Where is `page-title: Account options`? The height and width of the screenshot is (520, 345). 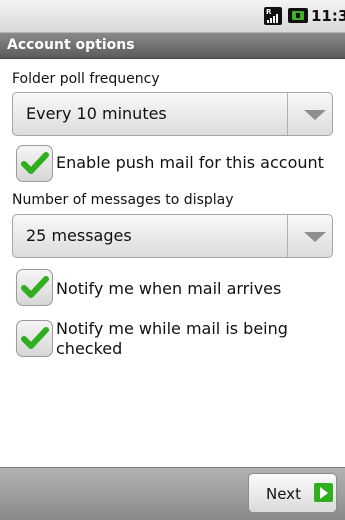 page-title: Account options is located at coordinates (71, 45).